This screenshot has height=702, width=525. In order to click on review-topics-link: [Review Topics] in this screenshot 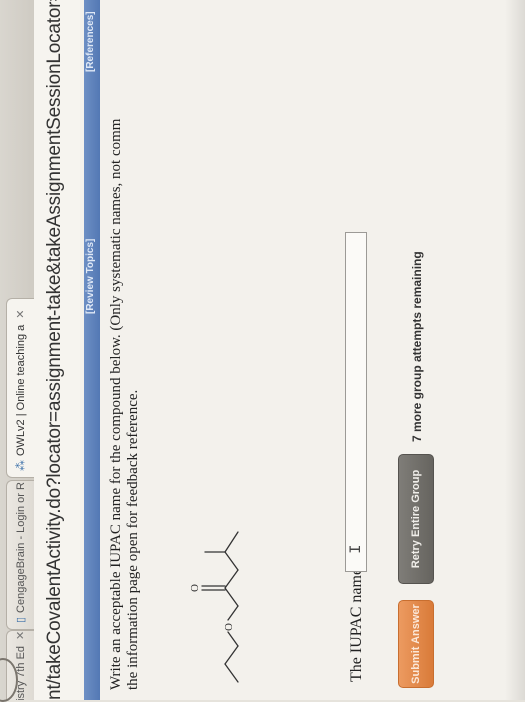, I will do `click(90, 276)`.